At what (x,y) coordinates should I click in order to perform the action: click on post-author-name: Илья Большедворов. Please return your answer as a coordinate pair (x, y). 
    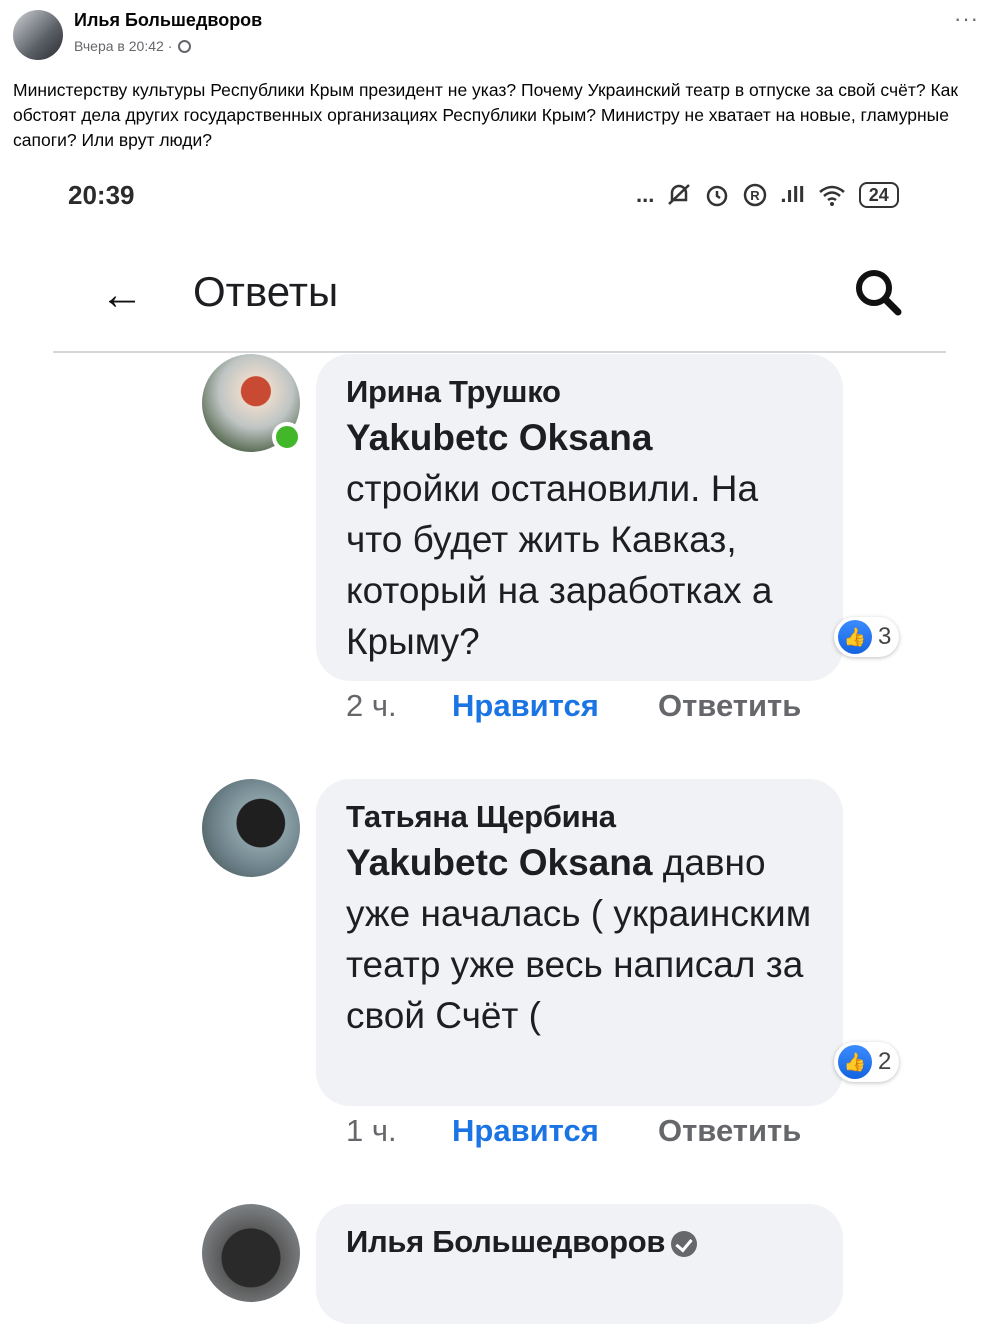
    Looking at the image, I should click on (168, 20).